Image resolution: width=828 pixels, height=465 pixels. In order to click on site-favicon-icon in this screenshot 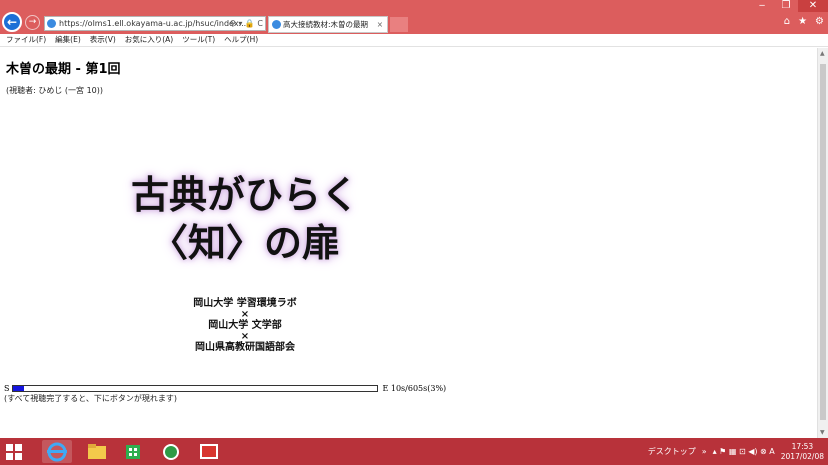, I will do `click(51, 23)`.